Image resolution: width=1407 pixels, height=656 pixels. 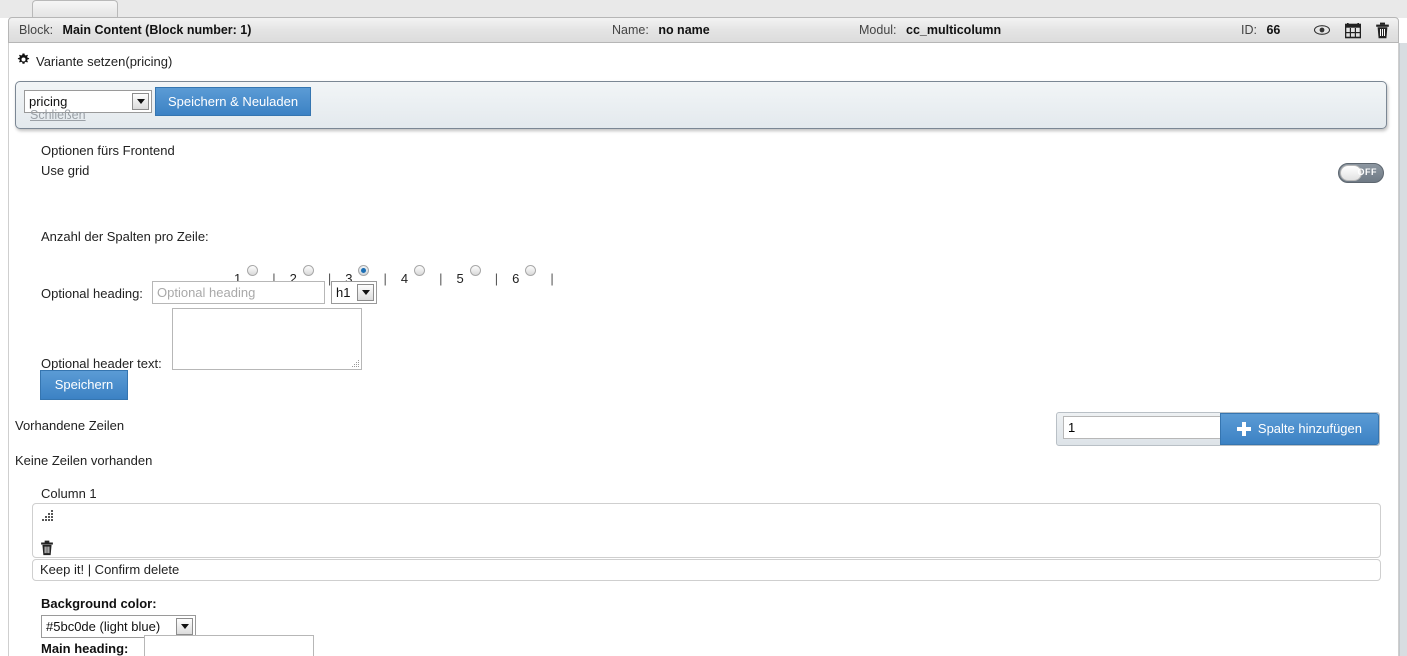 What do you see at coordinates (36, 30) in the screenshot?
I see `block-label: Block:` at bounding box center [36, 30].